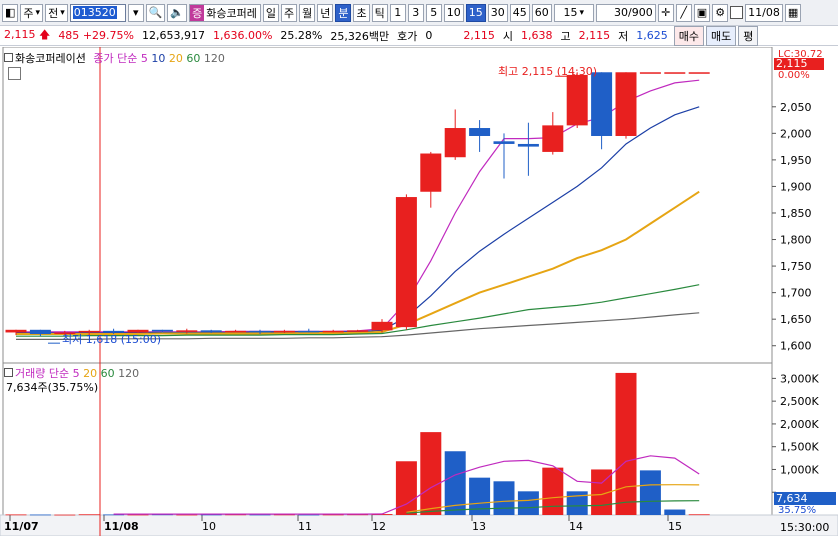 Image resolution: width=838 pixels, height=539 pixels. What do you see at coordinates (702, 12) in the screenshot?
I see `save-icon: ▣` at bounding box center [702, 12].